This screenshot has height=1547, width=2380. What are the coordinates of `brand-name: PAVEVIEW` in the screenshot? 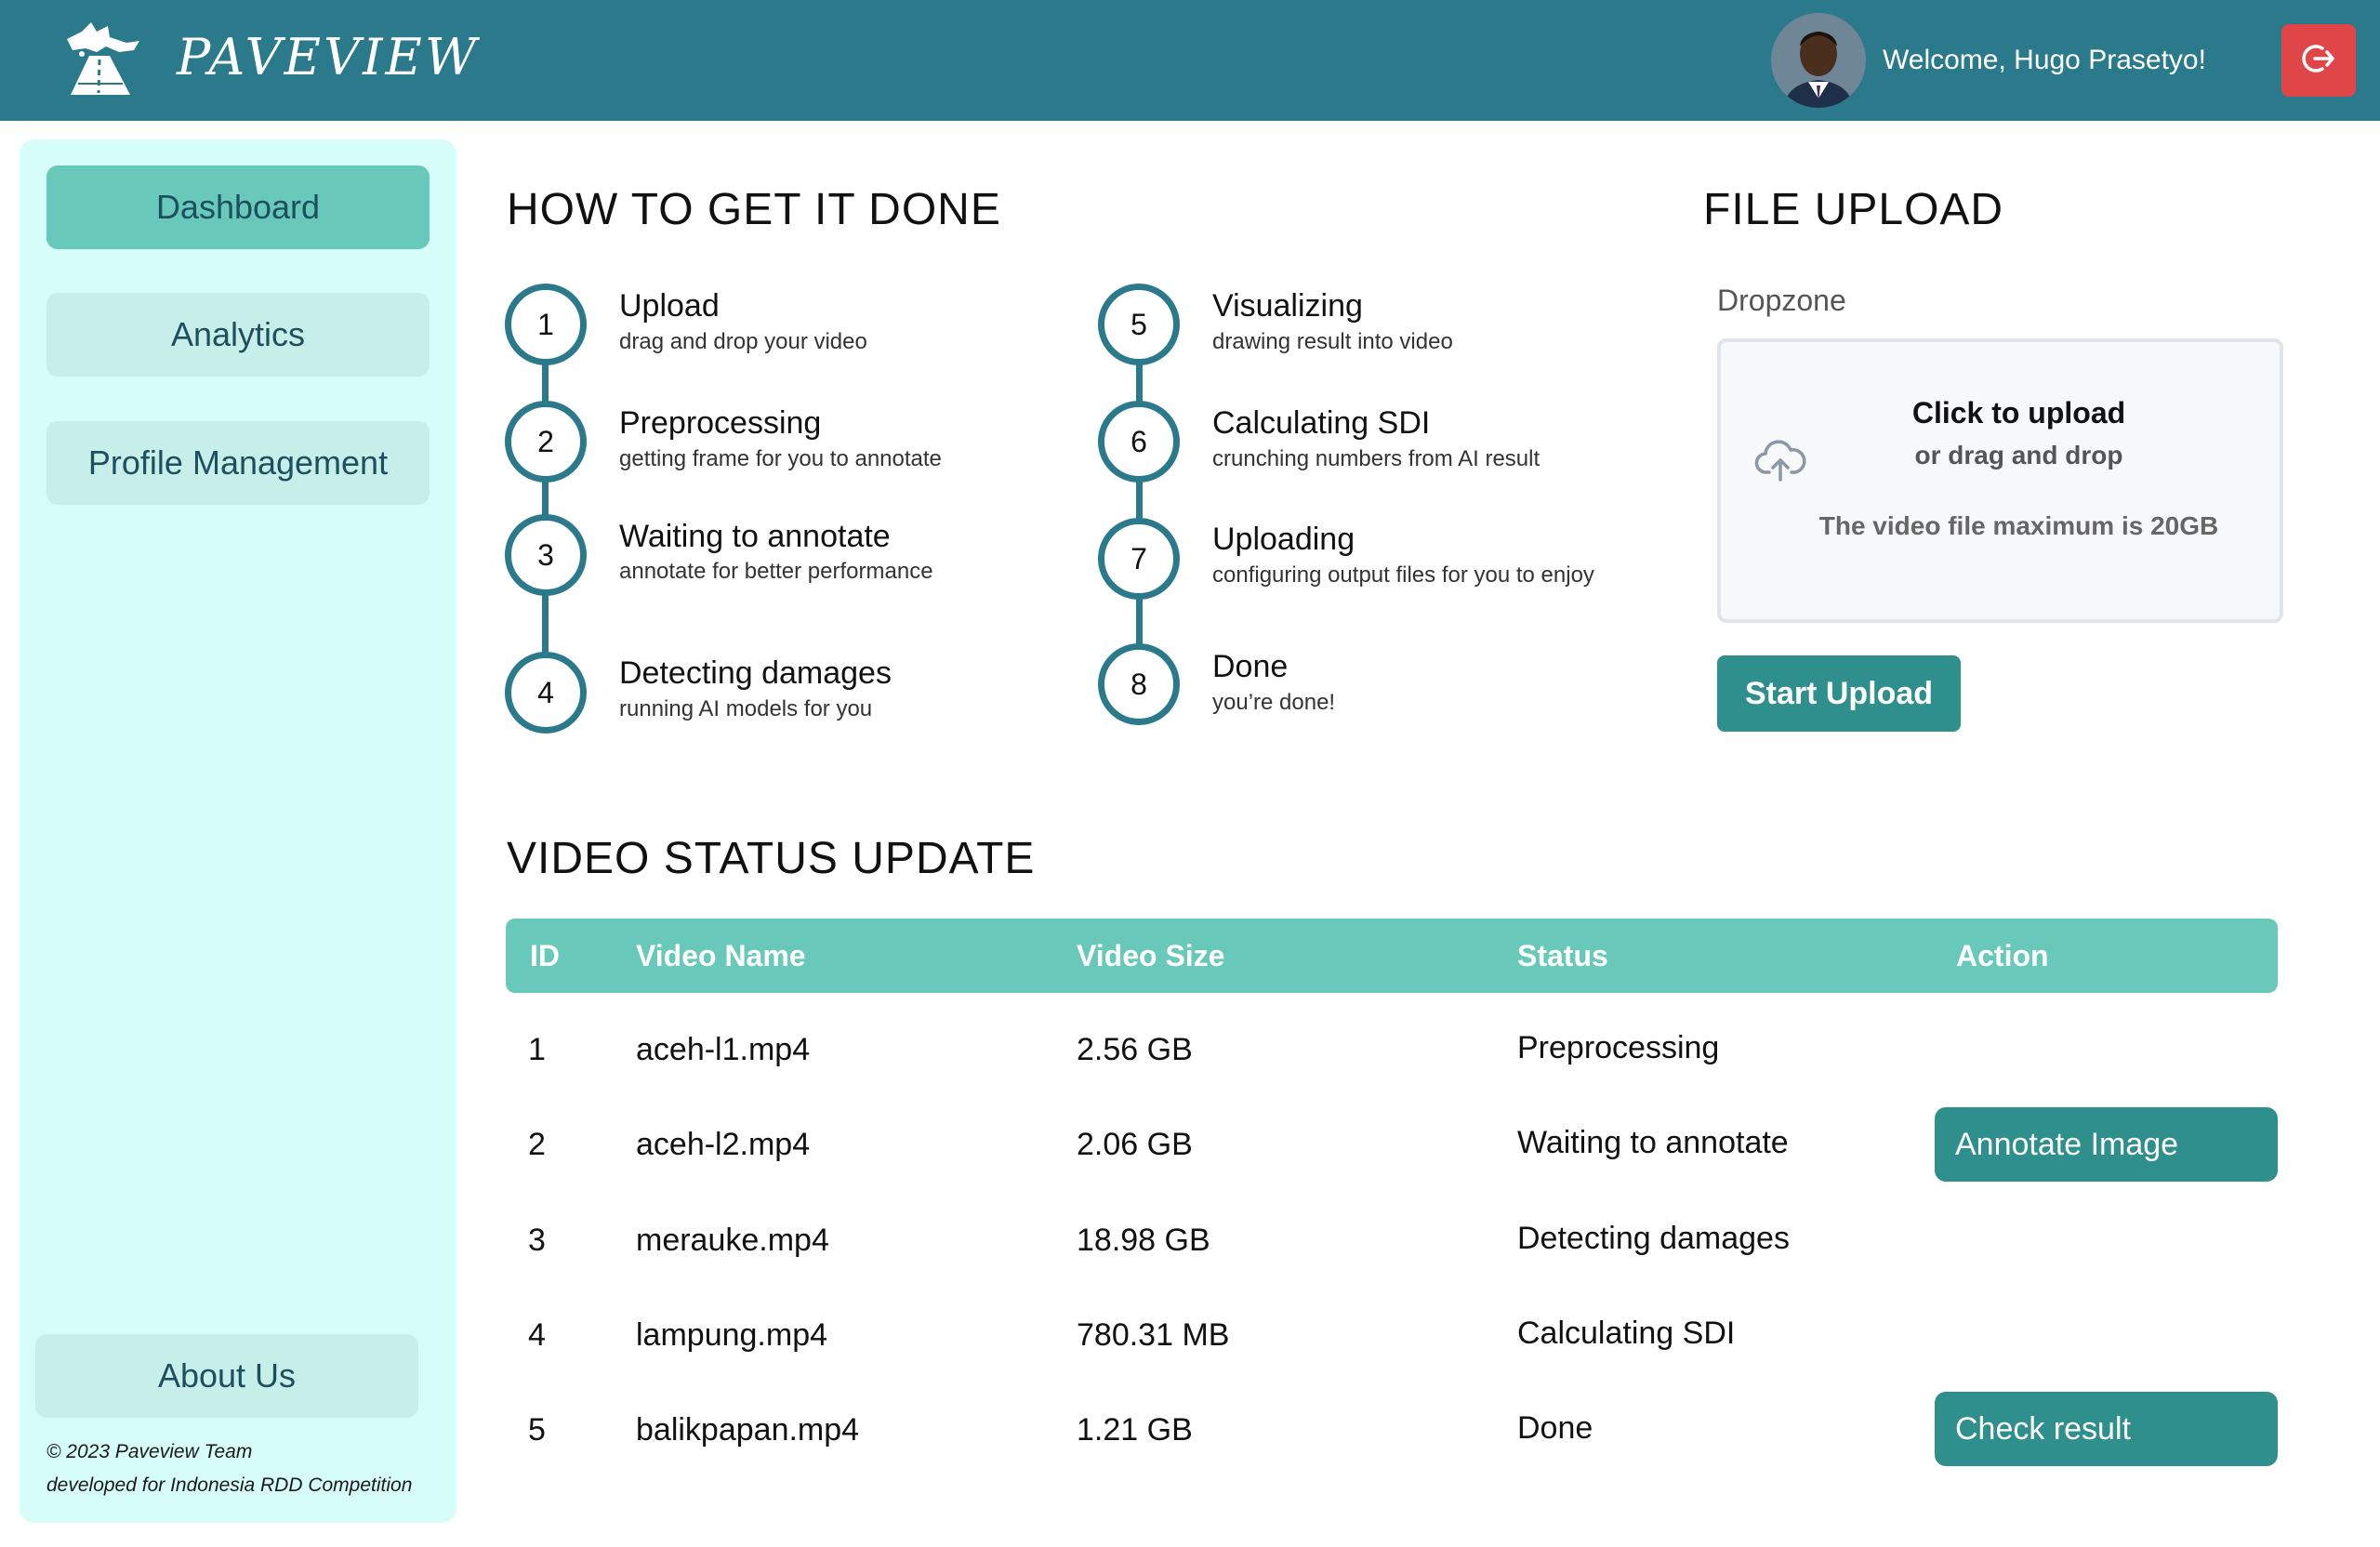 It's located at (328, 57).